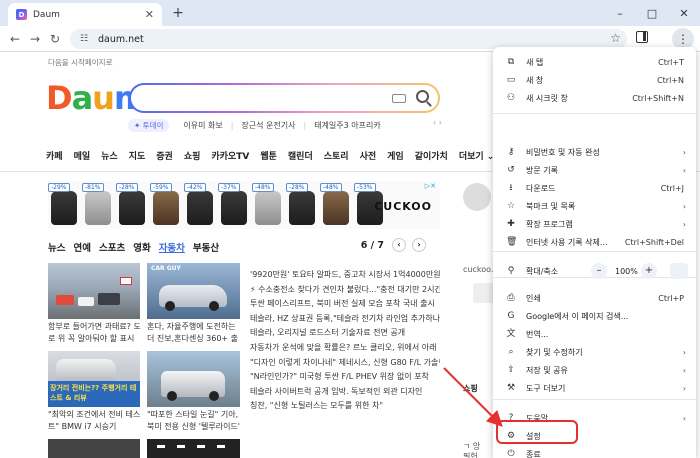 The image size is (700, 458). I want to click on menu-item-password-key: ⚷ 비밀번호 및 자동 완성 ›, so click(594, 152).